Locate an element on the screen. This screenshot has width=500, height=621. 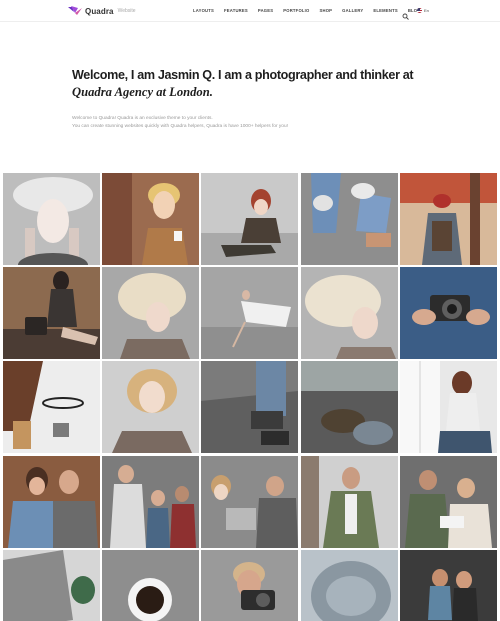
logo-name: Quadra is located at coordinates (99, 11).